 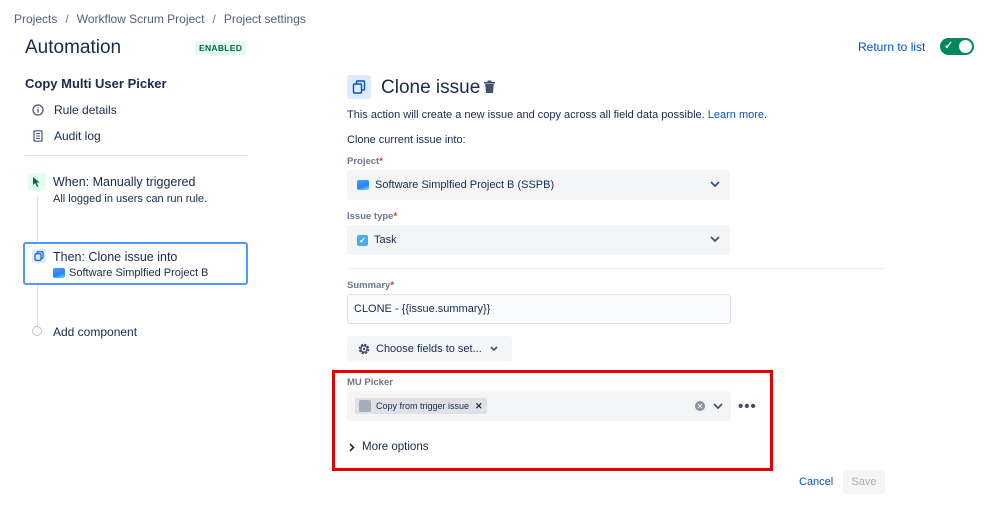 What do you see at coordinates (422, 309) in the screenshot?
I see `summary-input-value: CLONE - {{issue.summary}}` at bounding box center [422, 309].